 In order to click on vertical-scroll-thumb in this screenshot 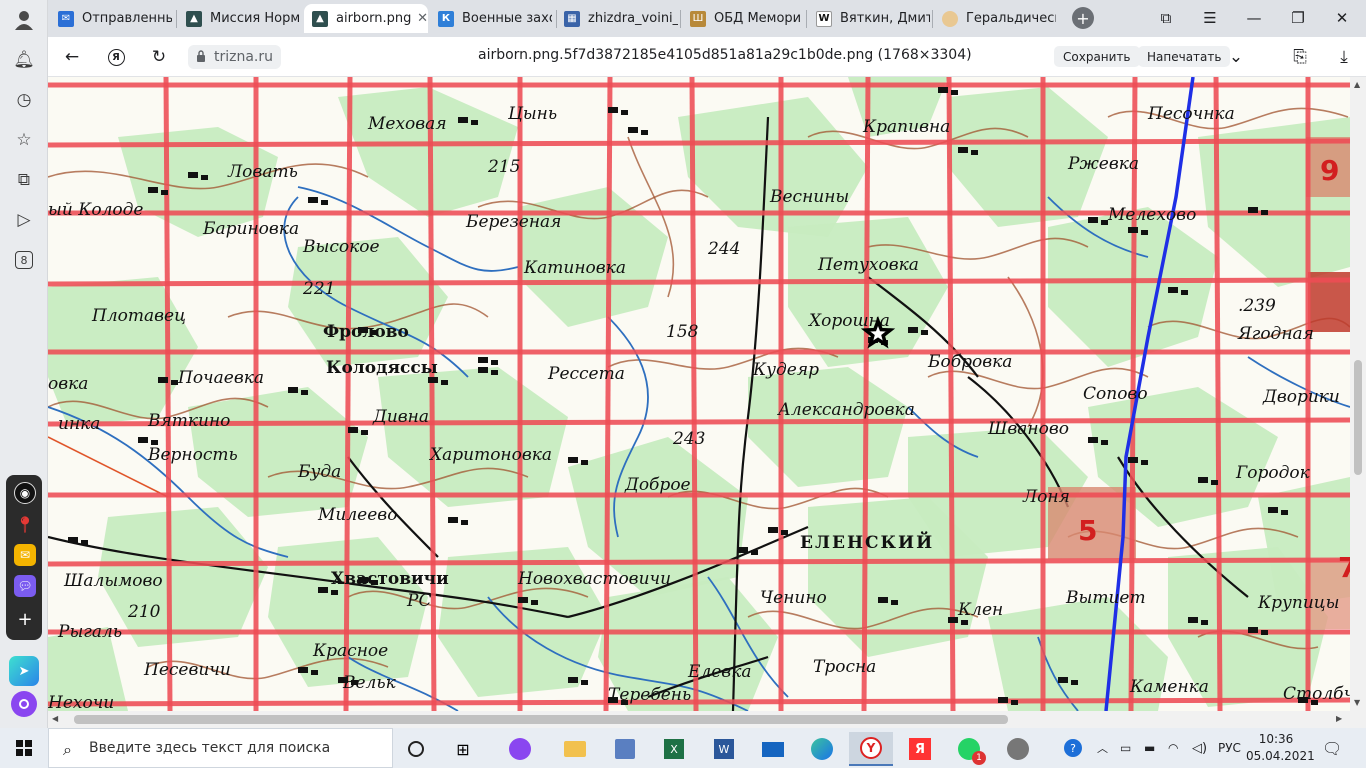, I will do `click(1358, 417)`.